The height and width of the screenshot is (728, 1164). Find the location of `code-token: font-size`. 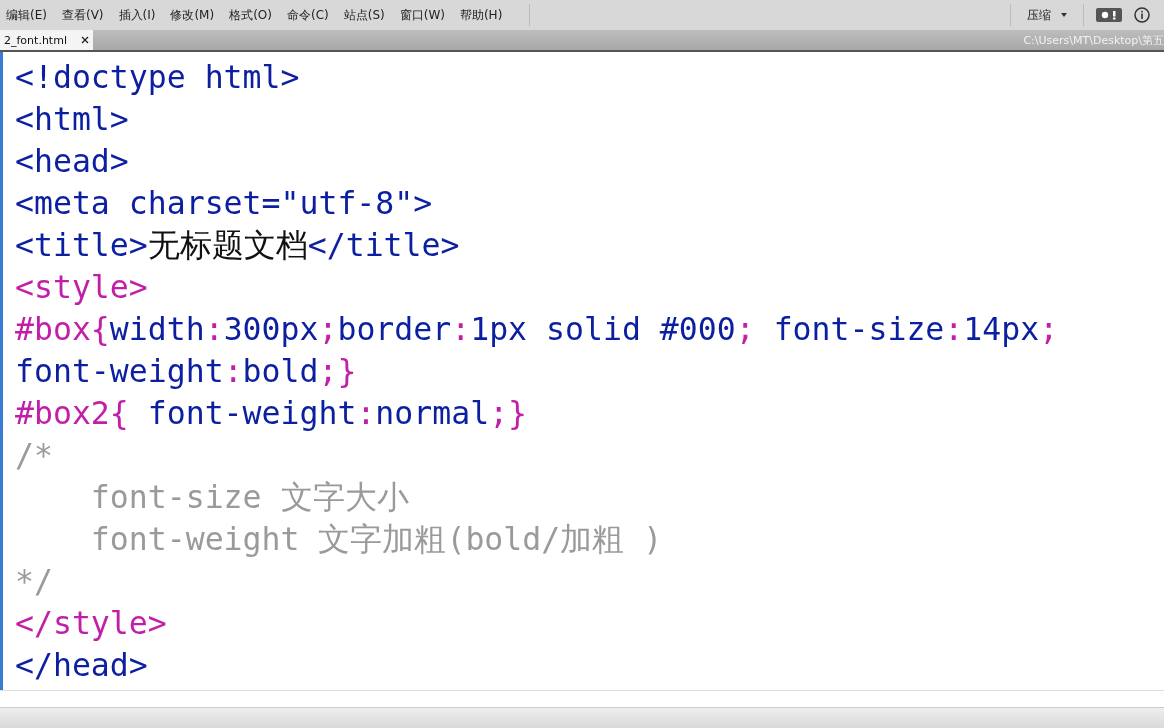

code-token: font-size is located at coordinates (859, 329).